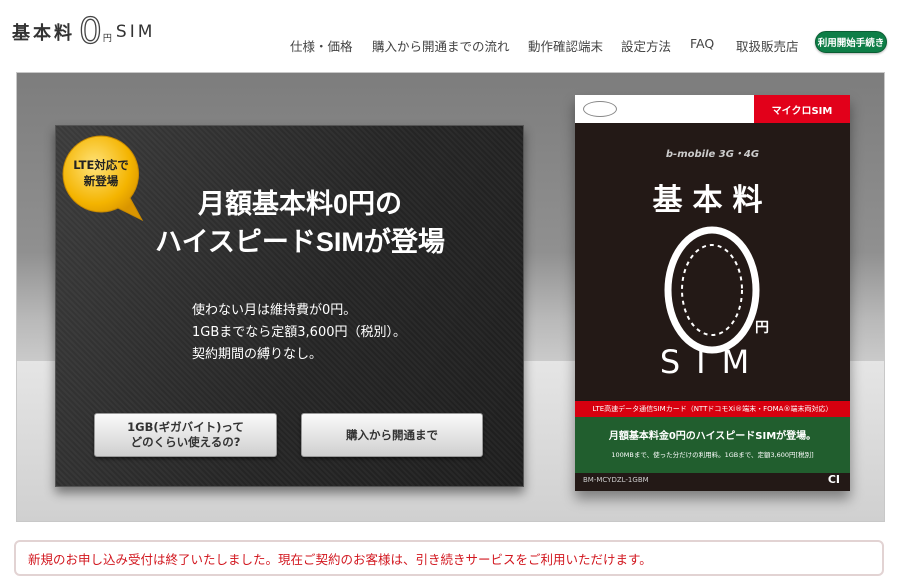 Image resolution: width=900 pixels, height=586 pixels. What do you see at coordinates (565, 45) in the screenshot?
I see `nav-compatible-devices: 動作確認端末` at bounding box center [565, 45].